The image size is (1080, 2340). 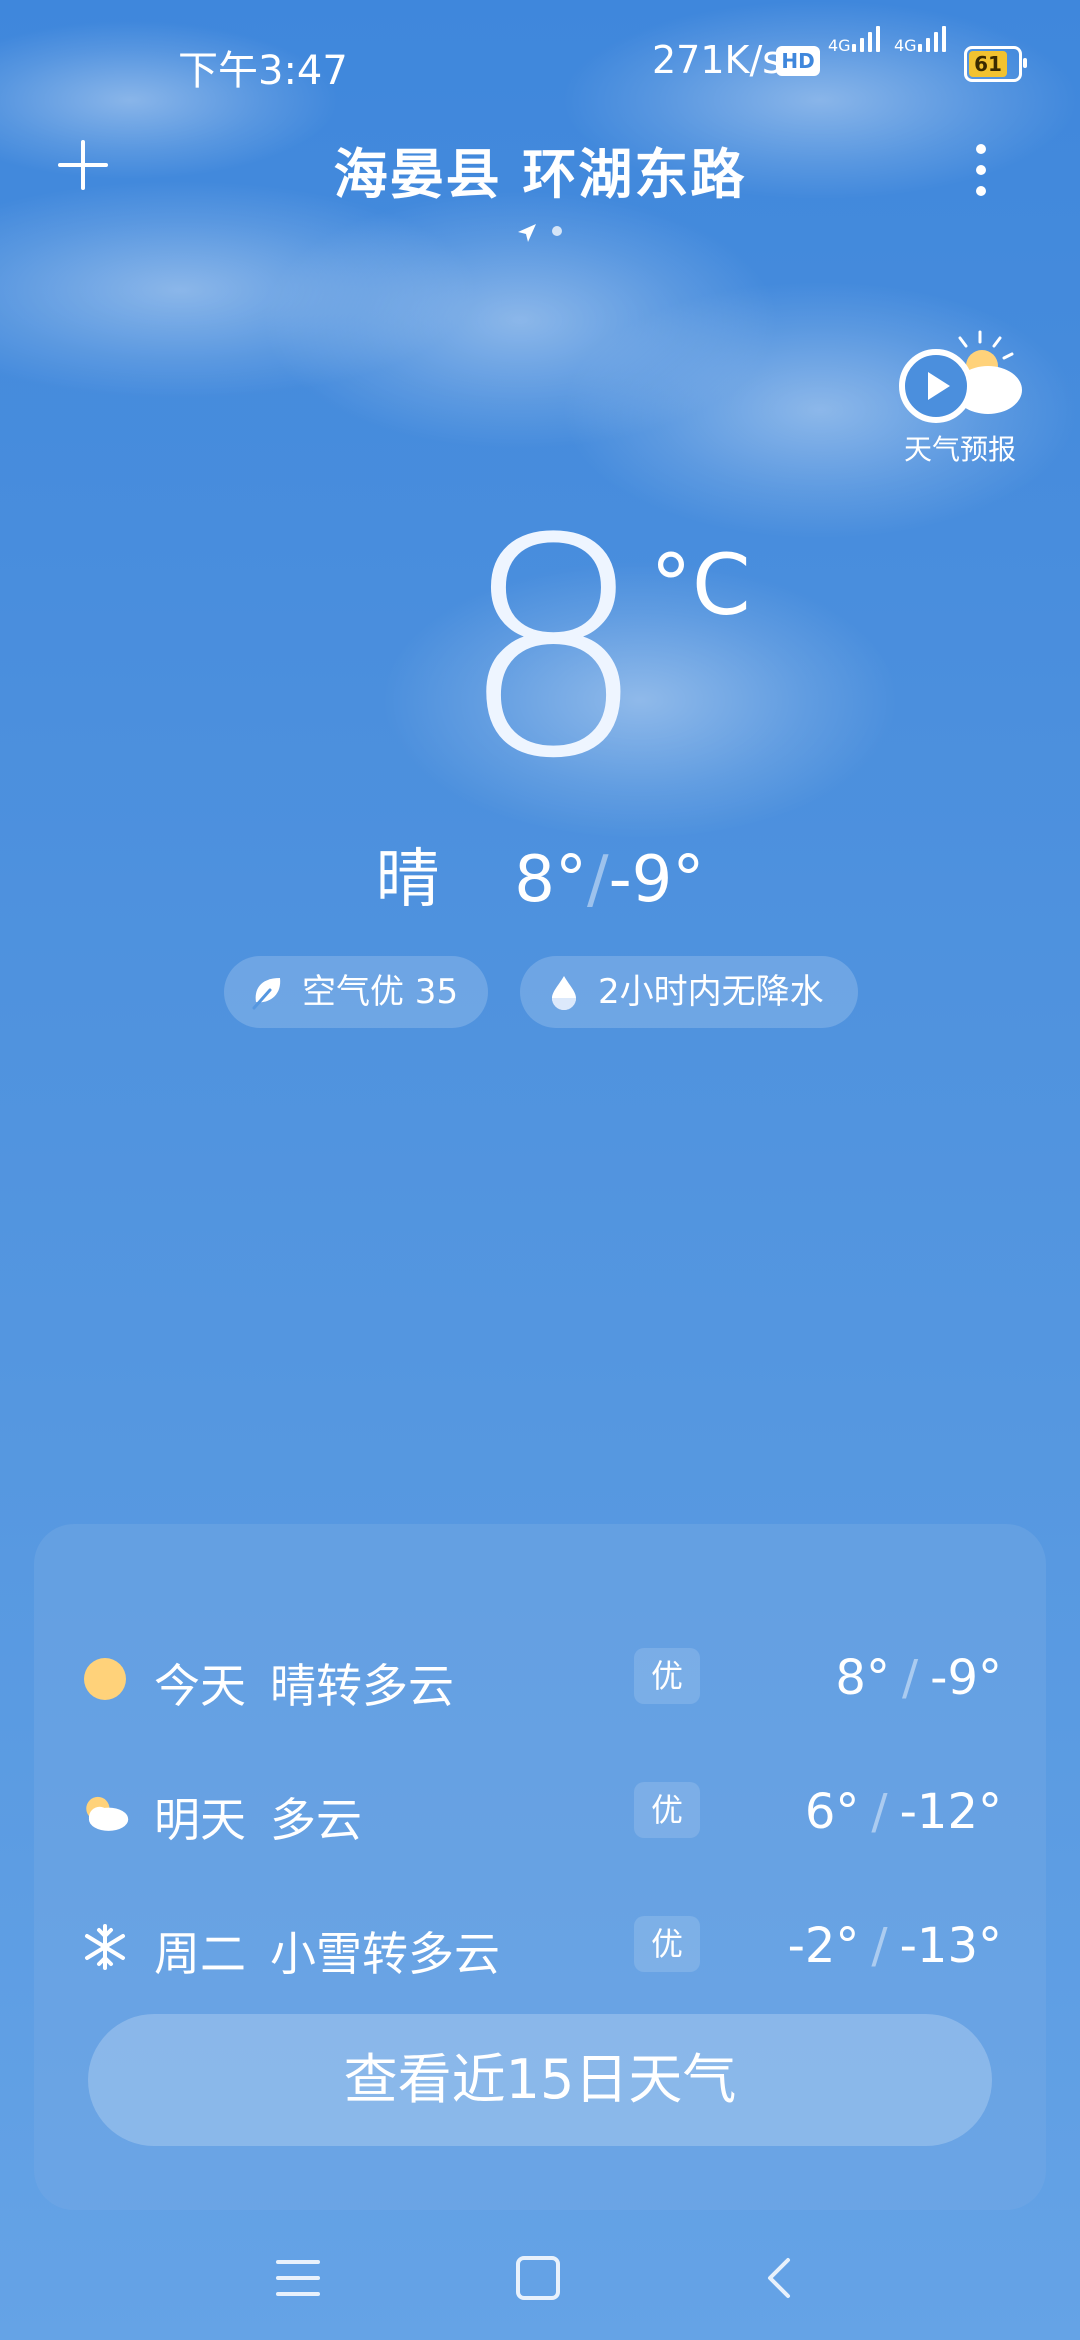 I want to click on forecast-temp-range: 6° / -12°, so click(x=903, y=1812).